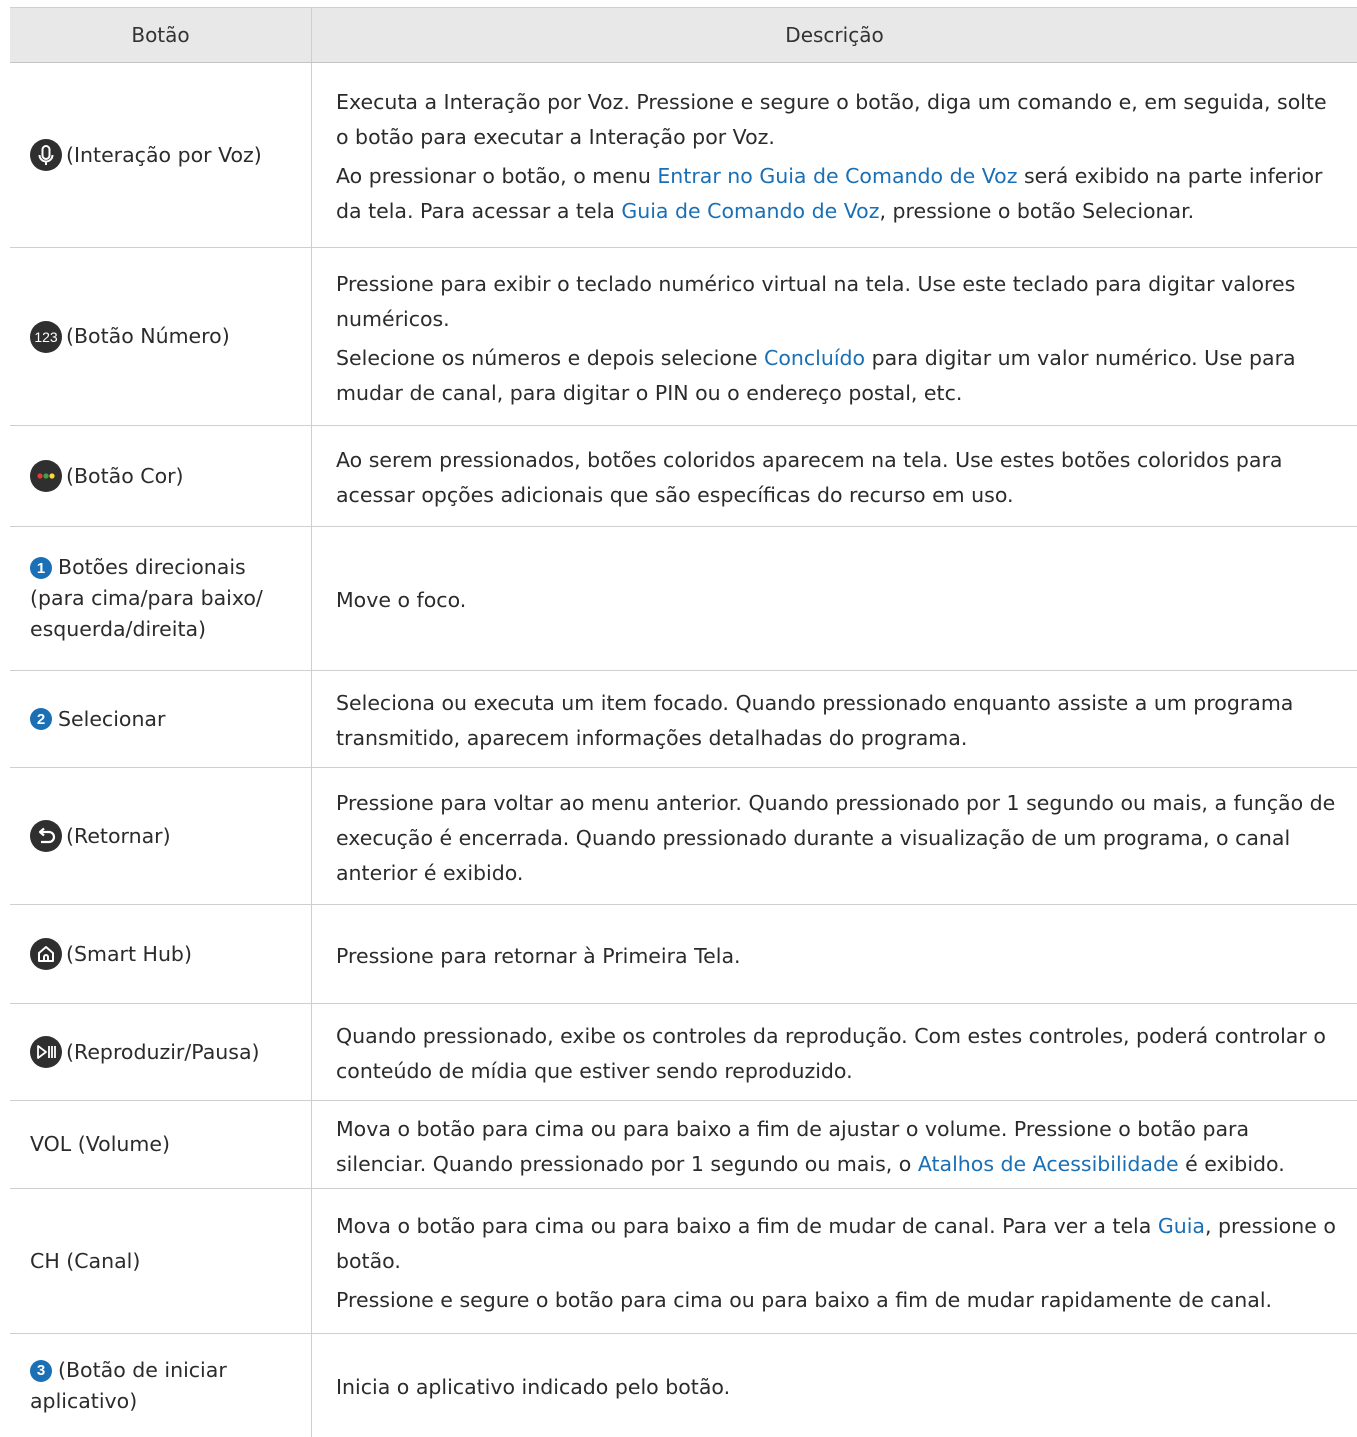  I want to click on button-cell: 2 Selecionar, so click(161, 719).